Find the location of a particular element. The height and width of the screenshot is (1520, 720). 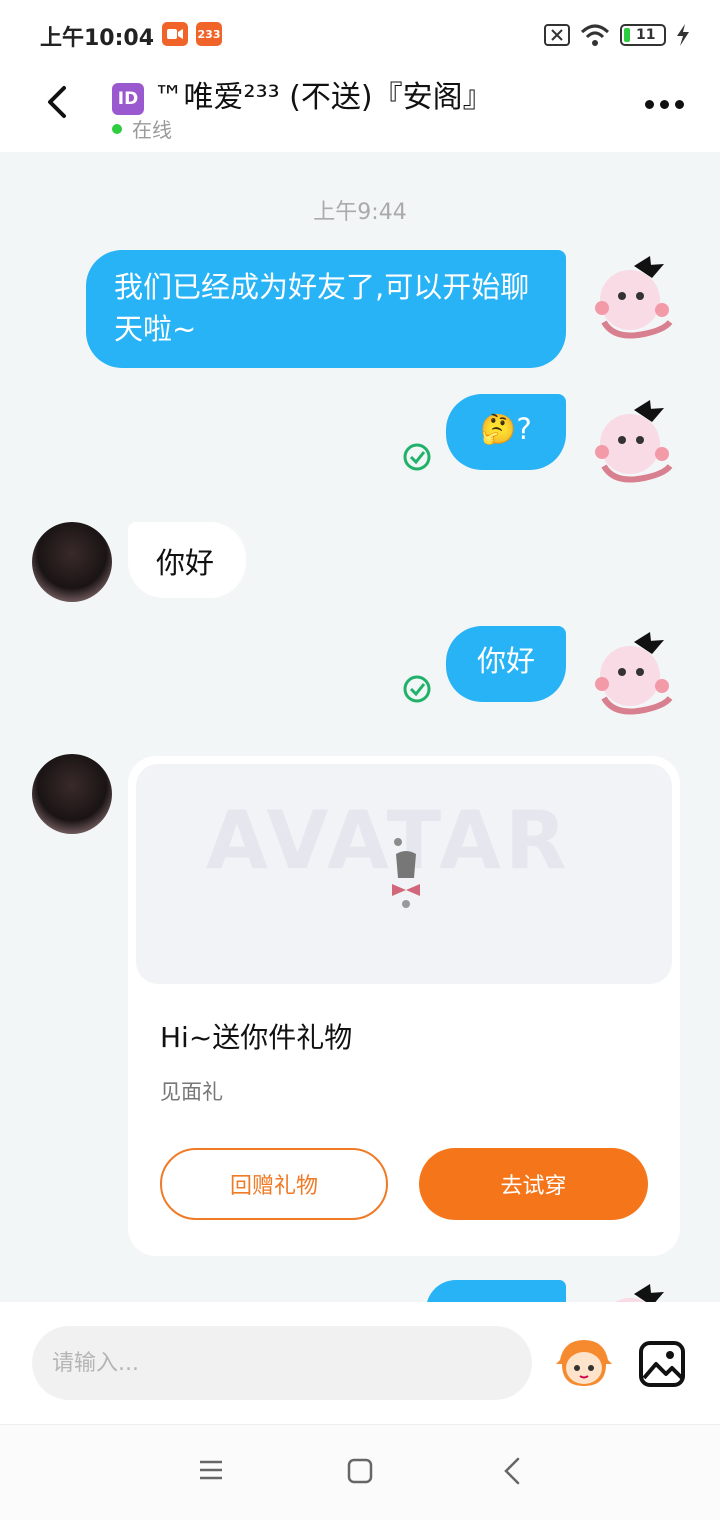

chat-title: ID ™唯爱²³³ (不送)『安阁』 is located at coordinates (302, 94).